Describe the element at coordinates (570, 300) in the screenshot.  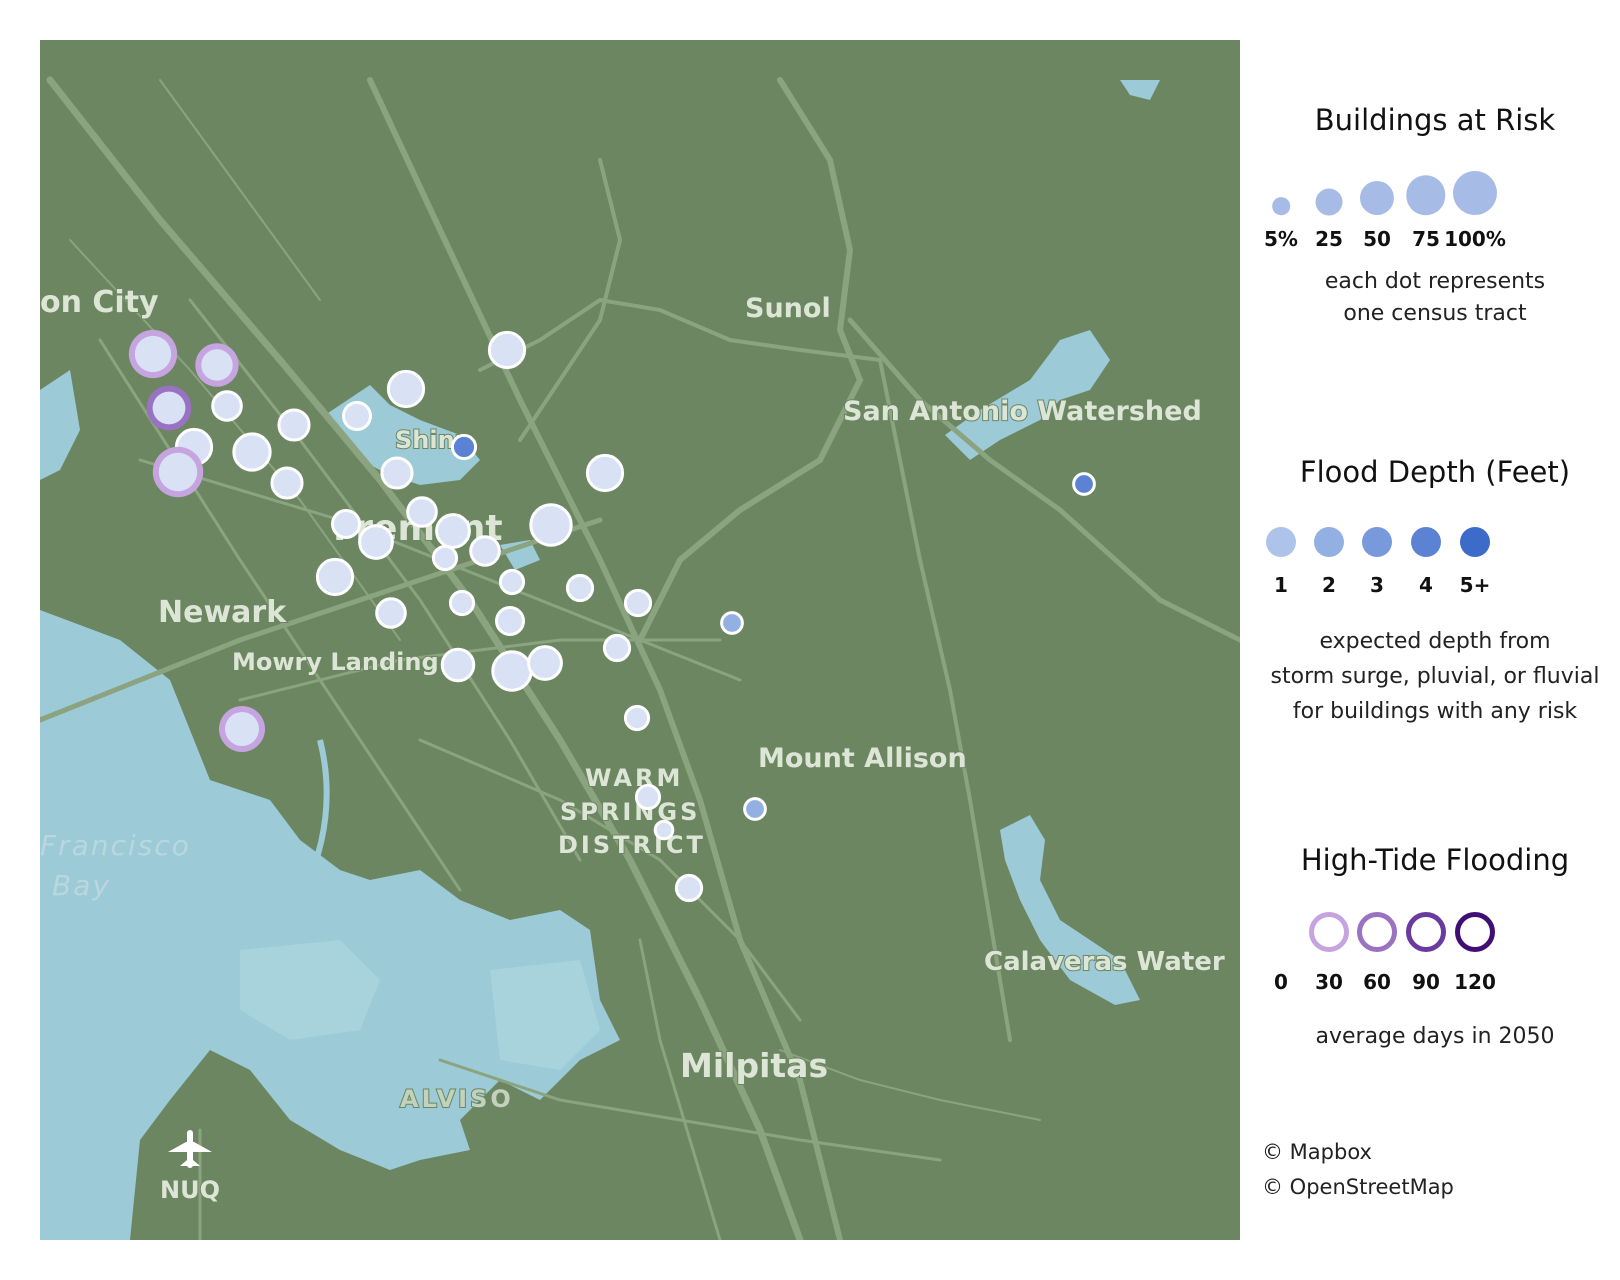
I see `road-mission` at that location.